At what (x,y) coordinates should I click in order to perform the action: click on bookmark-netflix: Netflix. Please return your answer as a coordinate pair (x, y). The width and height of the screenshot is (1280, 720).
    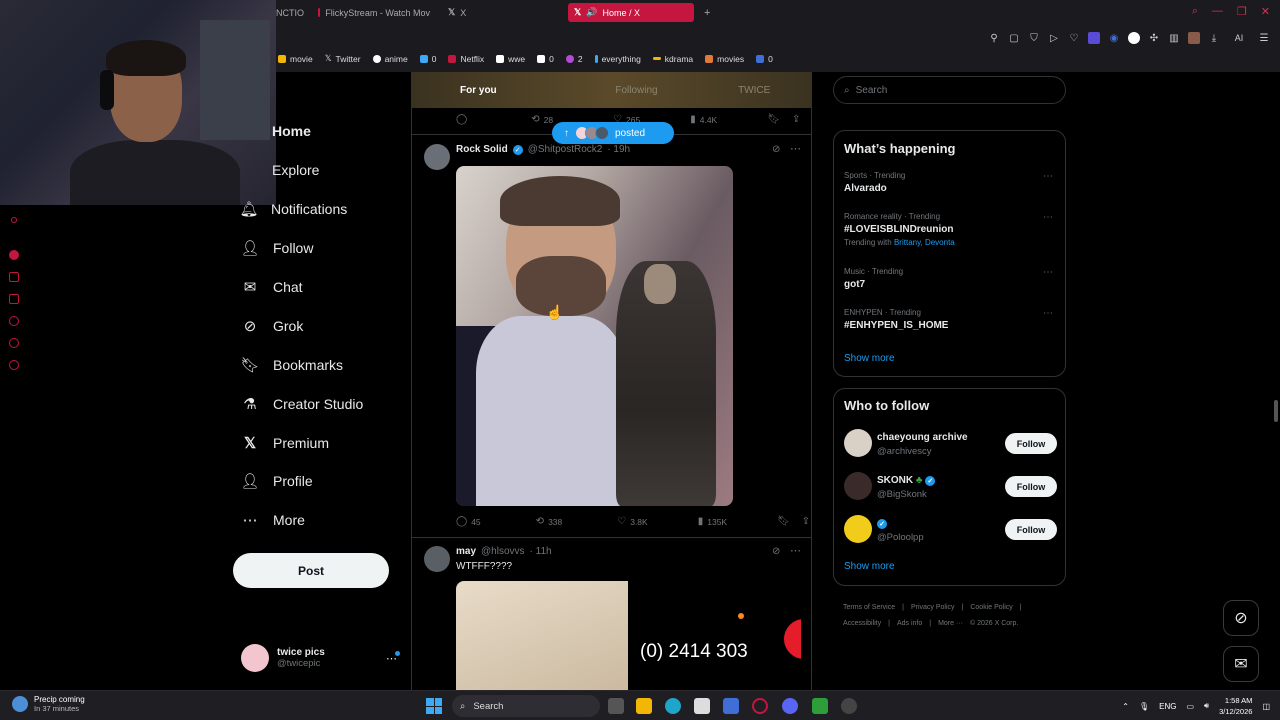
    Looking at the image, I should click on (466, 59).